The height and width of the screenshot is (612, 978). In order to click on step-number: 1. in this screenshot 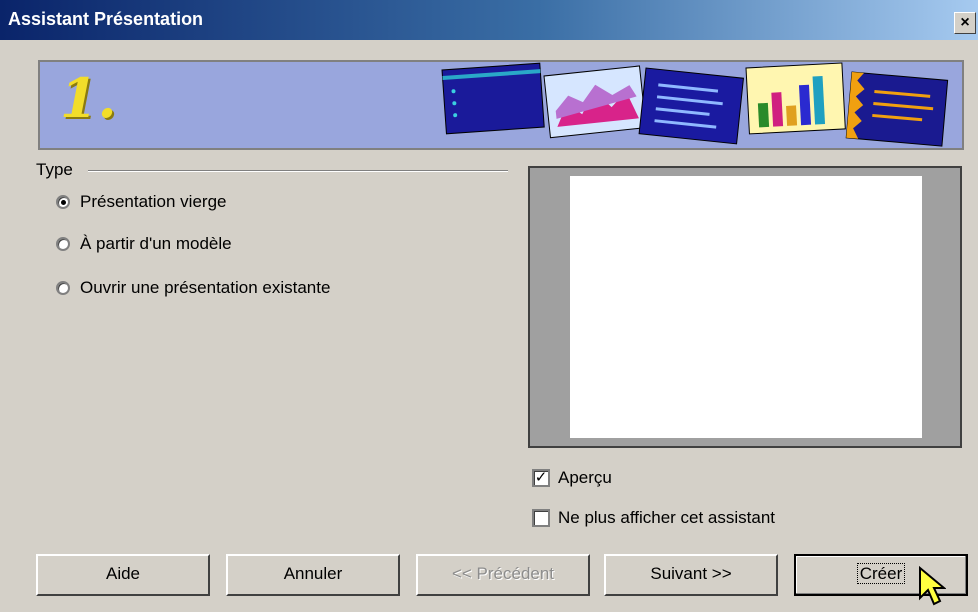, I will do `click(88, 98)`.